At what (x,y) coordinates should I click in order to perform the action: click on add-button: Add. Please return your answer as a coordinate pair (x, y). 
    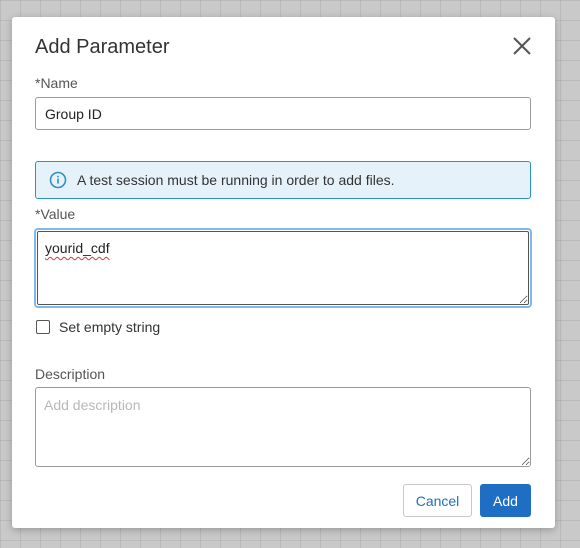
    Looking at the image, I should click on (505, 500).